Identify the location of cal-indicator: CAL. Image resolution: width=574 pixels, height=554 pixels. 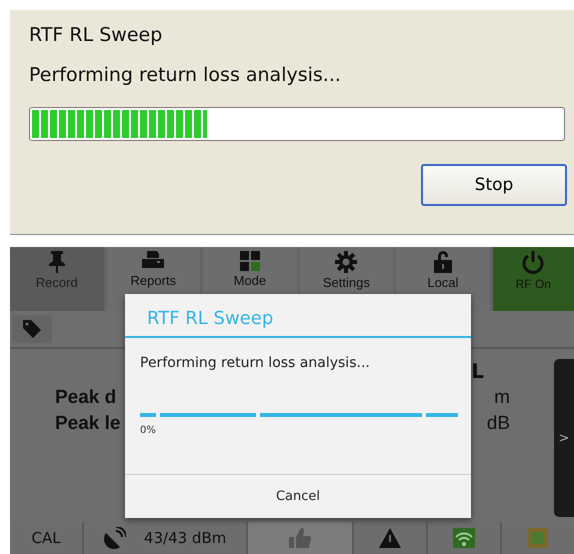
(46, 538).